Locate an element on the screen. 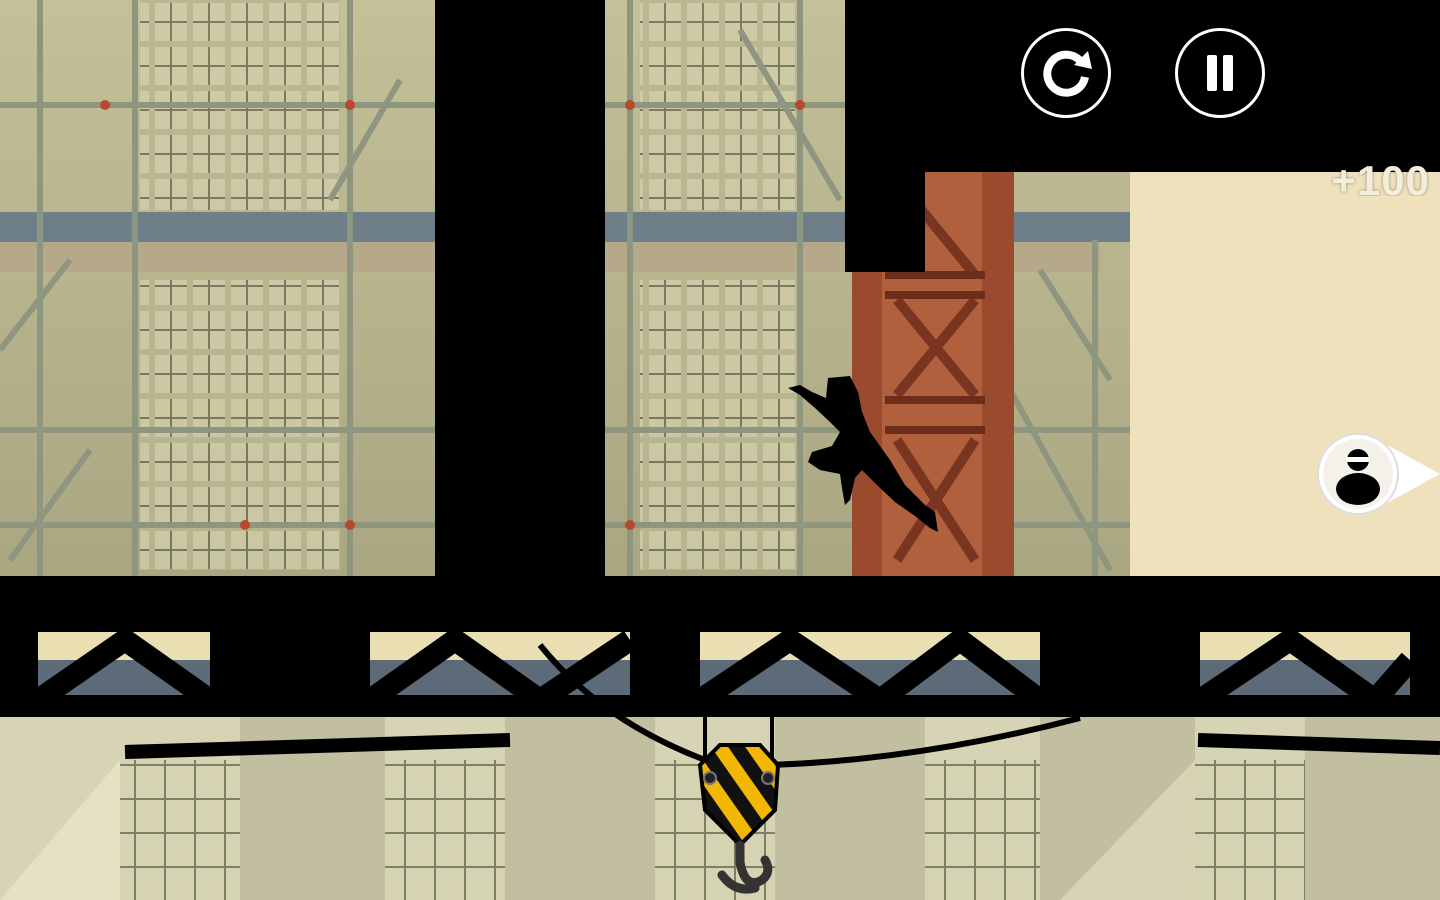 The height and width of the screenshot is (900, 1440). runner-silhouette is located at coordinates (863, 454).